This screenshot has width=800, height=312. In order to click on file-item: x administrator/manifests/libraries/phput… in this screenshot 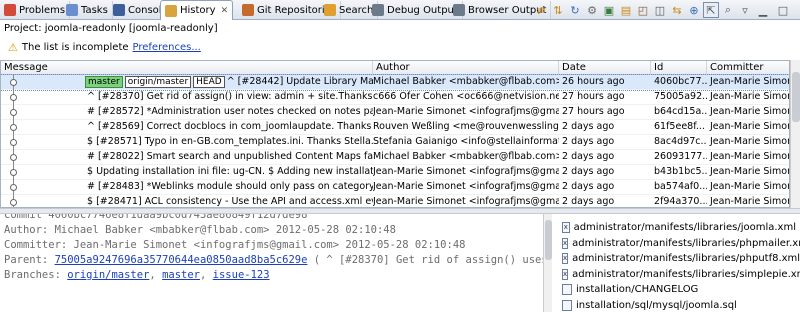, I will do `click(681, 259)`.